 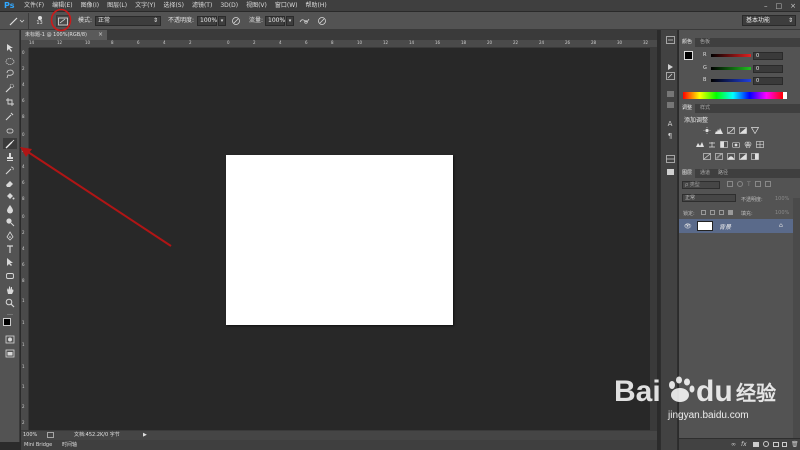 What do you see at coordinates (670, 123) in the screenshot?
I see `character-panel-icon: A` at bounding box center [670, 123].